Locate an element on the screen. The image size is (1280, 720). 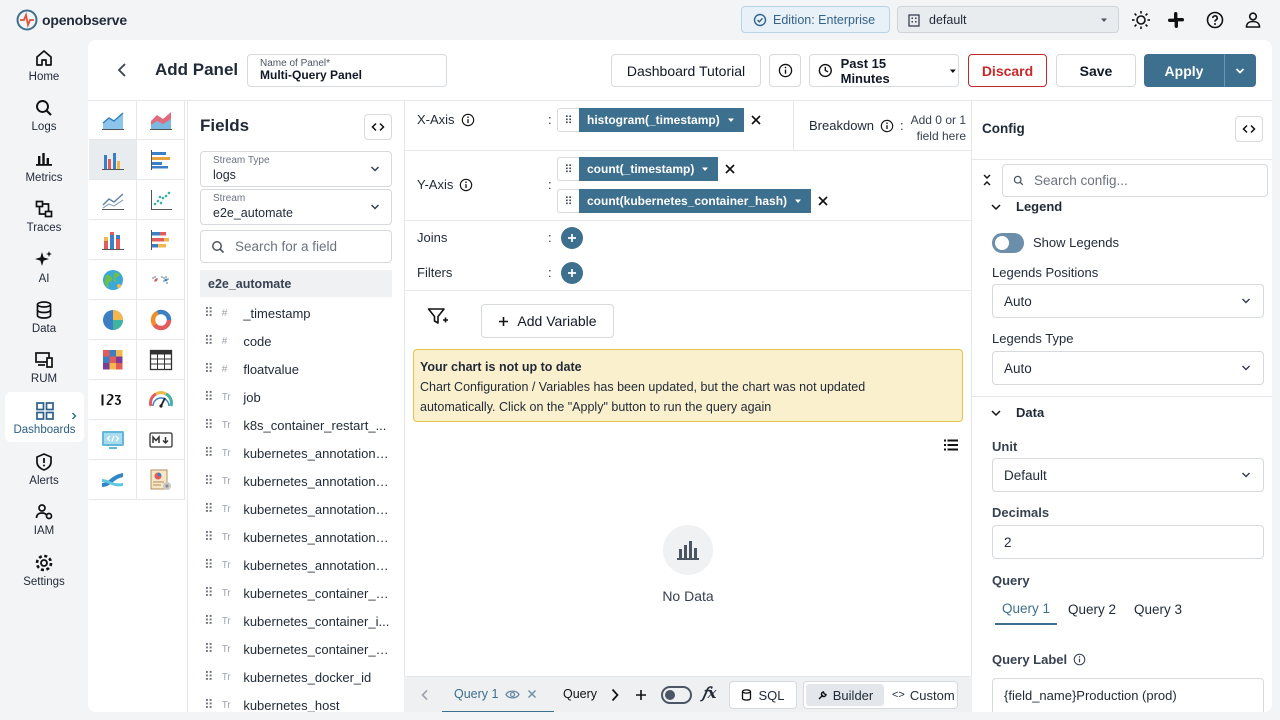
save-button: Save is located at coordinates (1096, 70).